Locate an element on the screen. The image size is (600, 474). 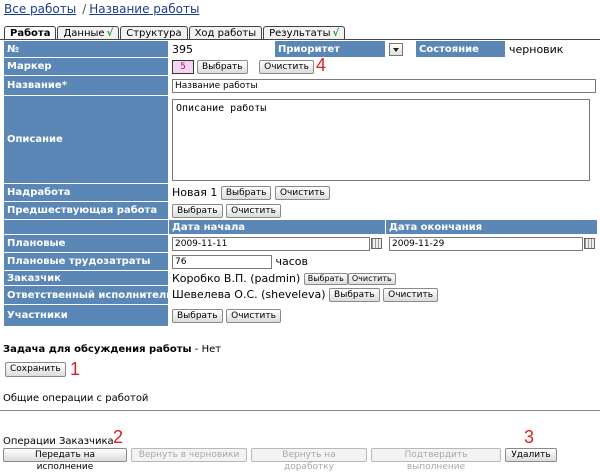
marker-cell: 5 Выбрать Очистить is located at coordinates (383, 66).